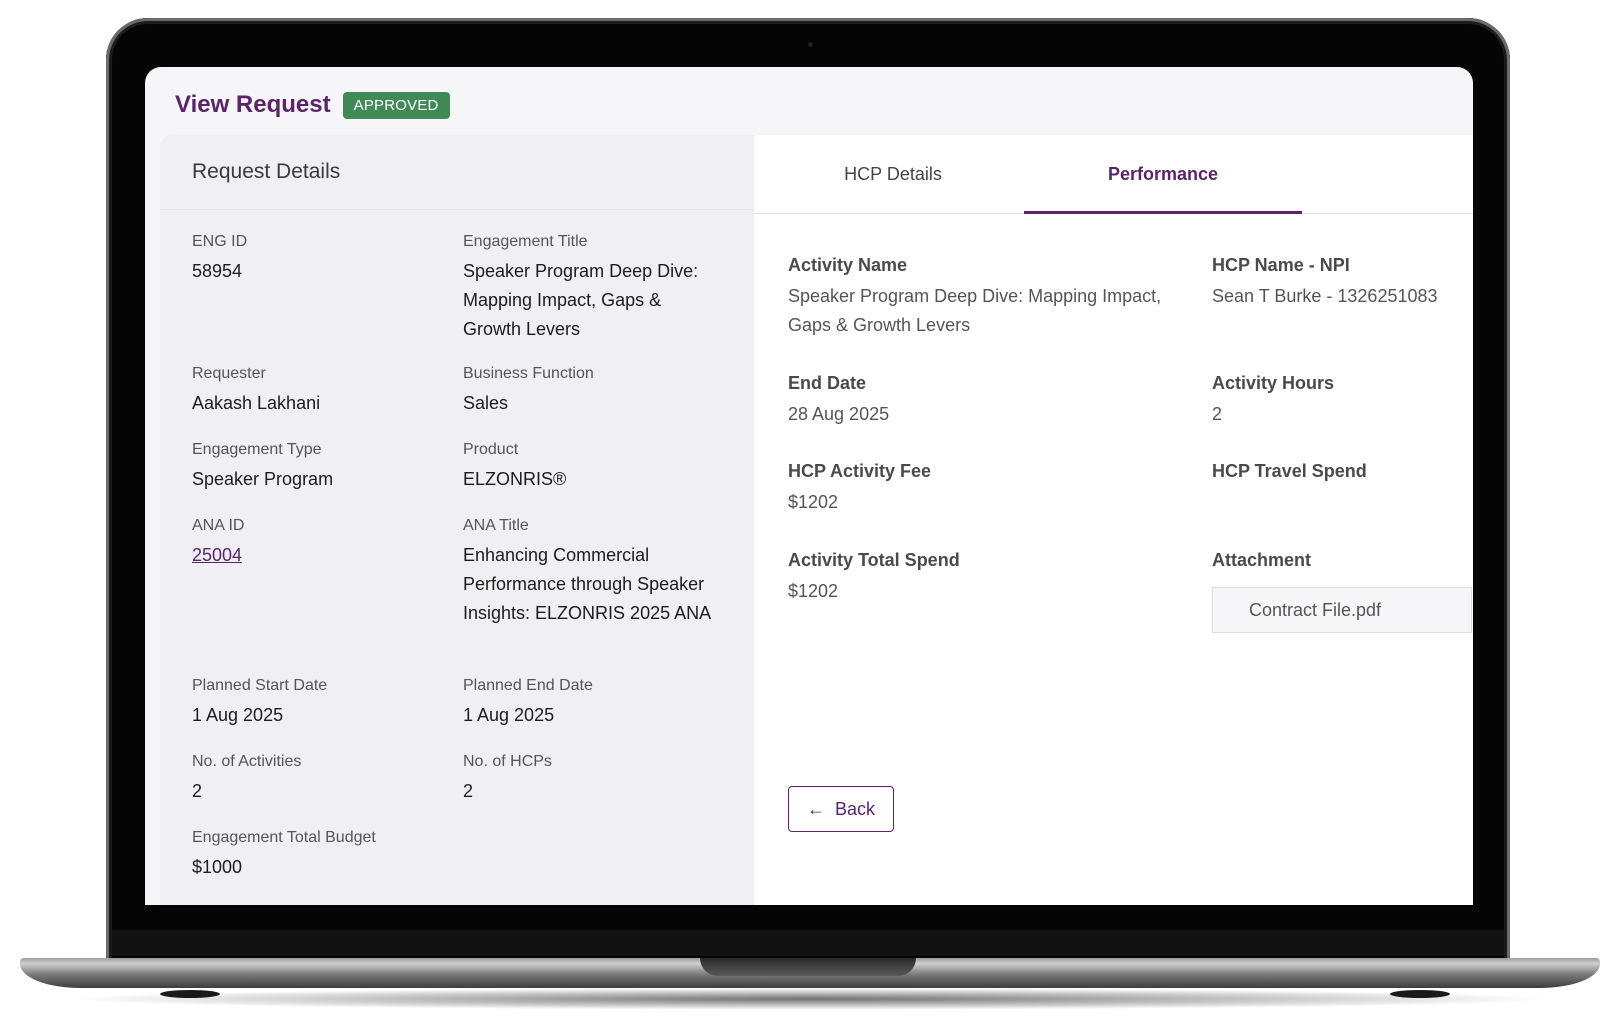 This screenshot has width=1614, height=1026. Describe the element at coordinates (810, 999) in the screenshot. I see `laptop-shadow` at that location.